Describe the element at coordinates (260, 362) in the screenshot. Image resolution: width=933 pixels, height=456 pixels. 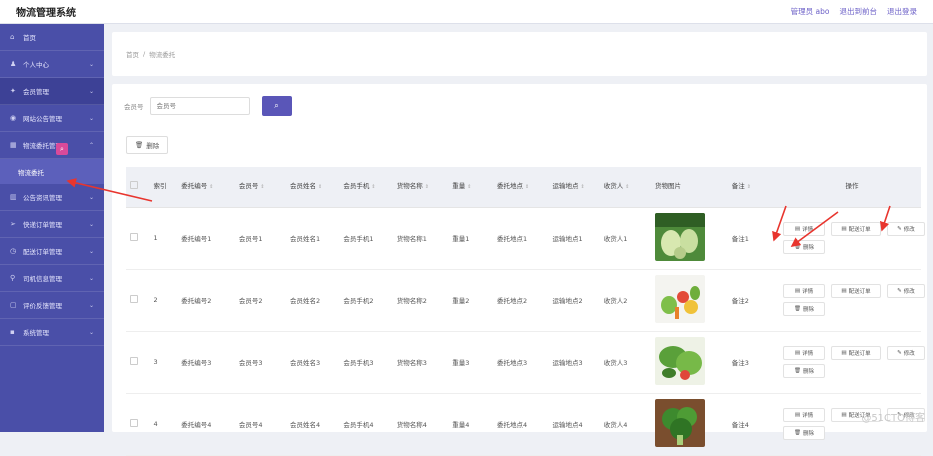
I see `cell-member: 会员号3` at that location.